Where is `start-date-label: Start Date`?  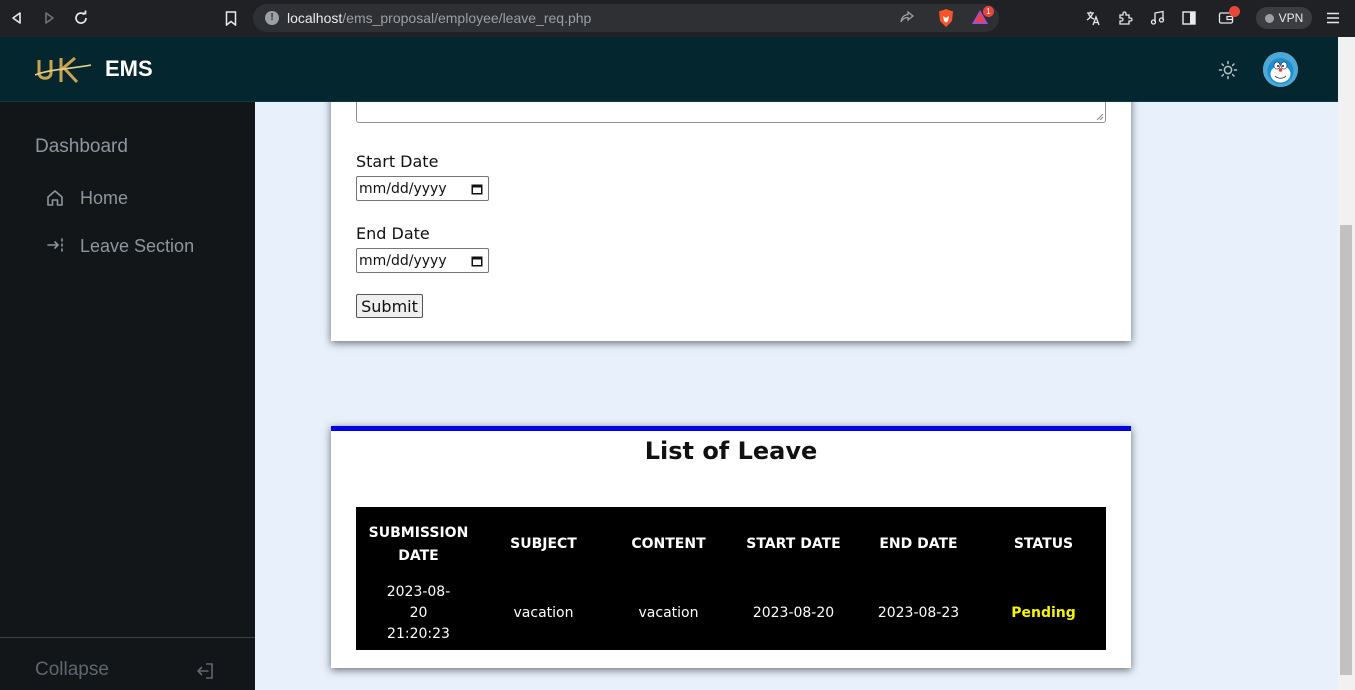
start-date-label: Start Date is located at coordinates (397, 161).